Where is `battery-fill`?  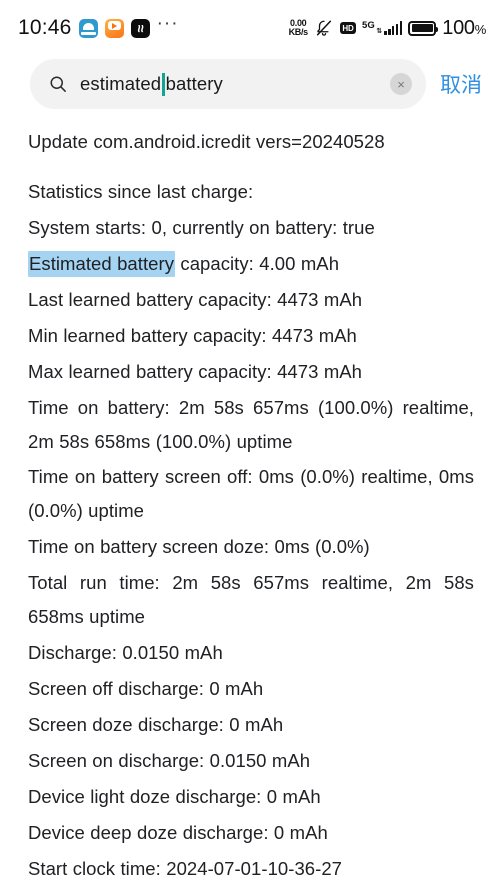
battery-fill is located at coordinates (422, 28).